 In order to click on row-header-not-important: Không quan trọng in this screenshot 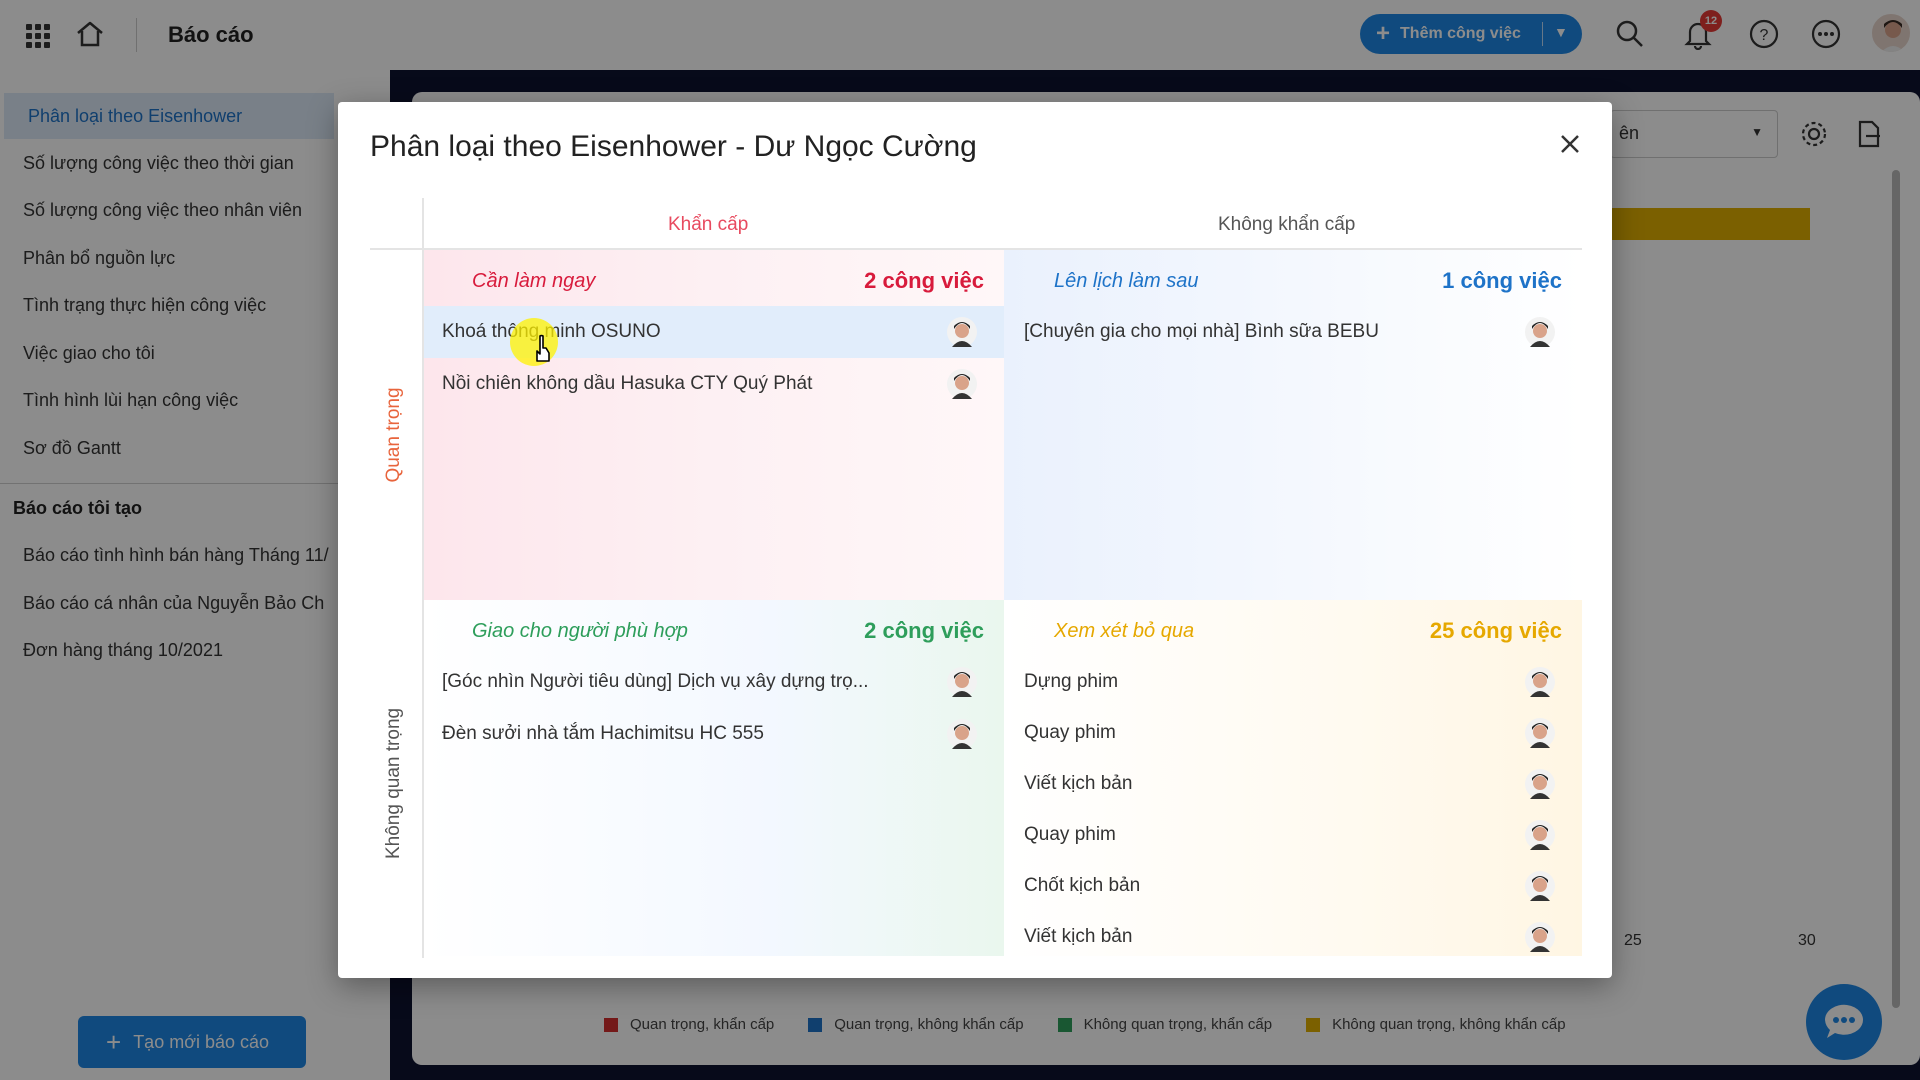, I will do `click(393, 783)`.